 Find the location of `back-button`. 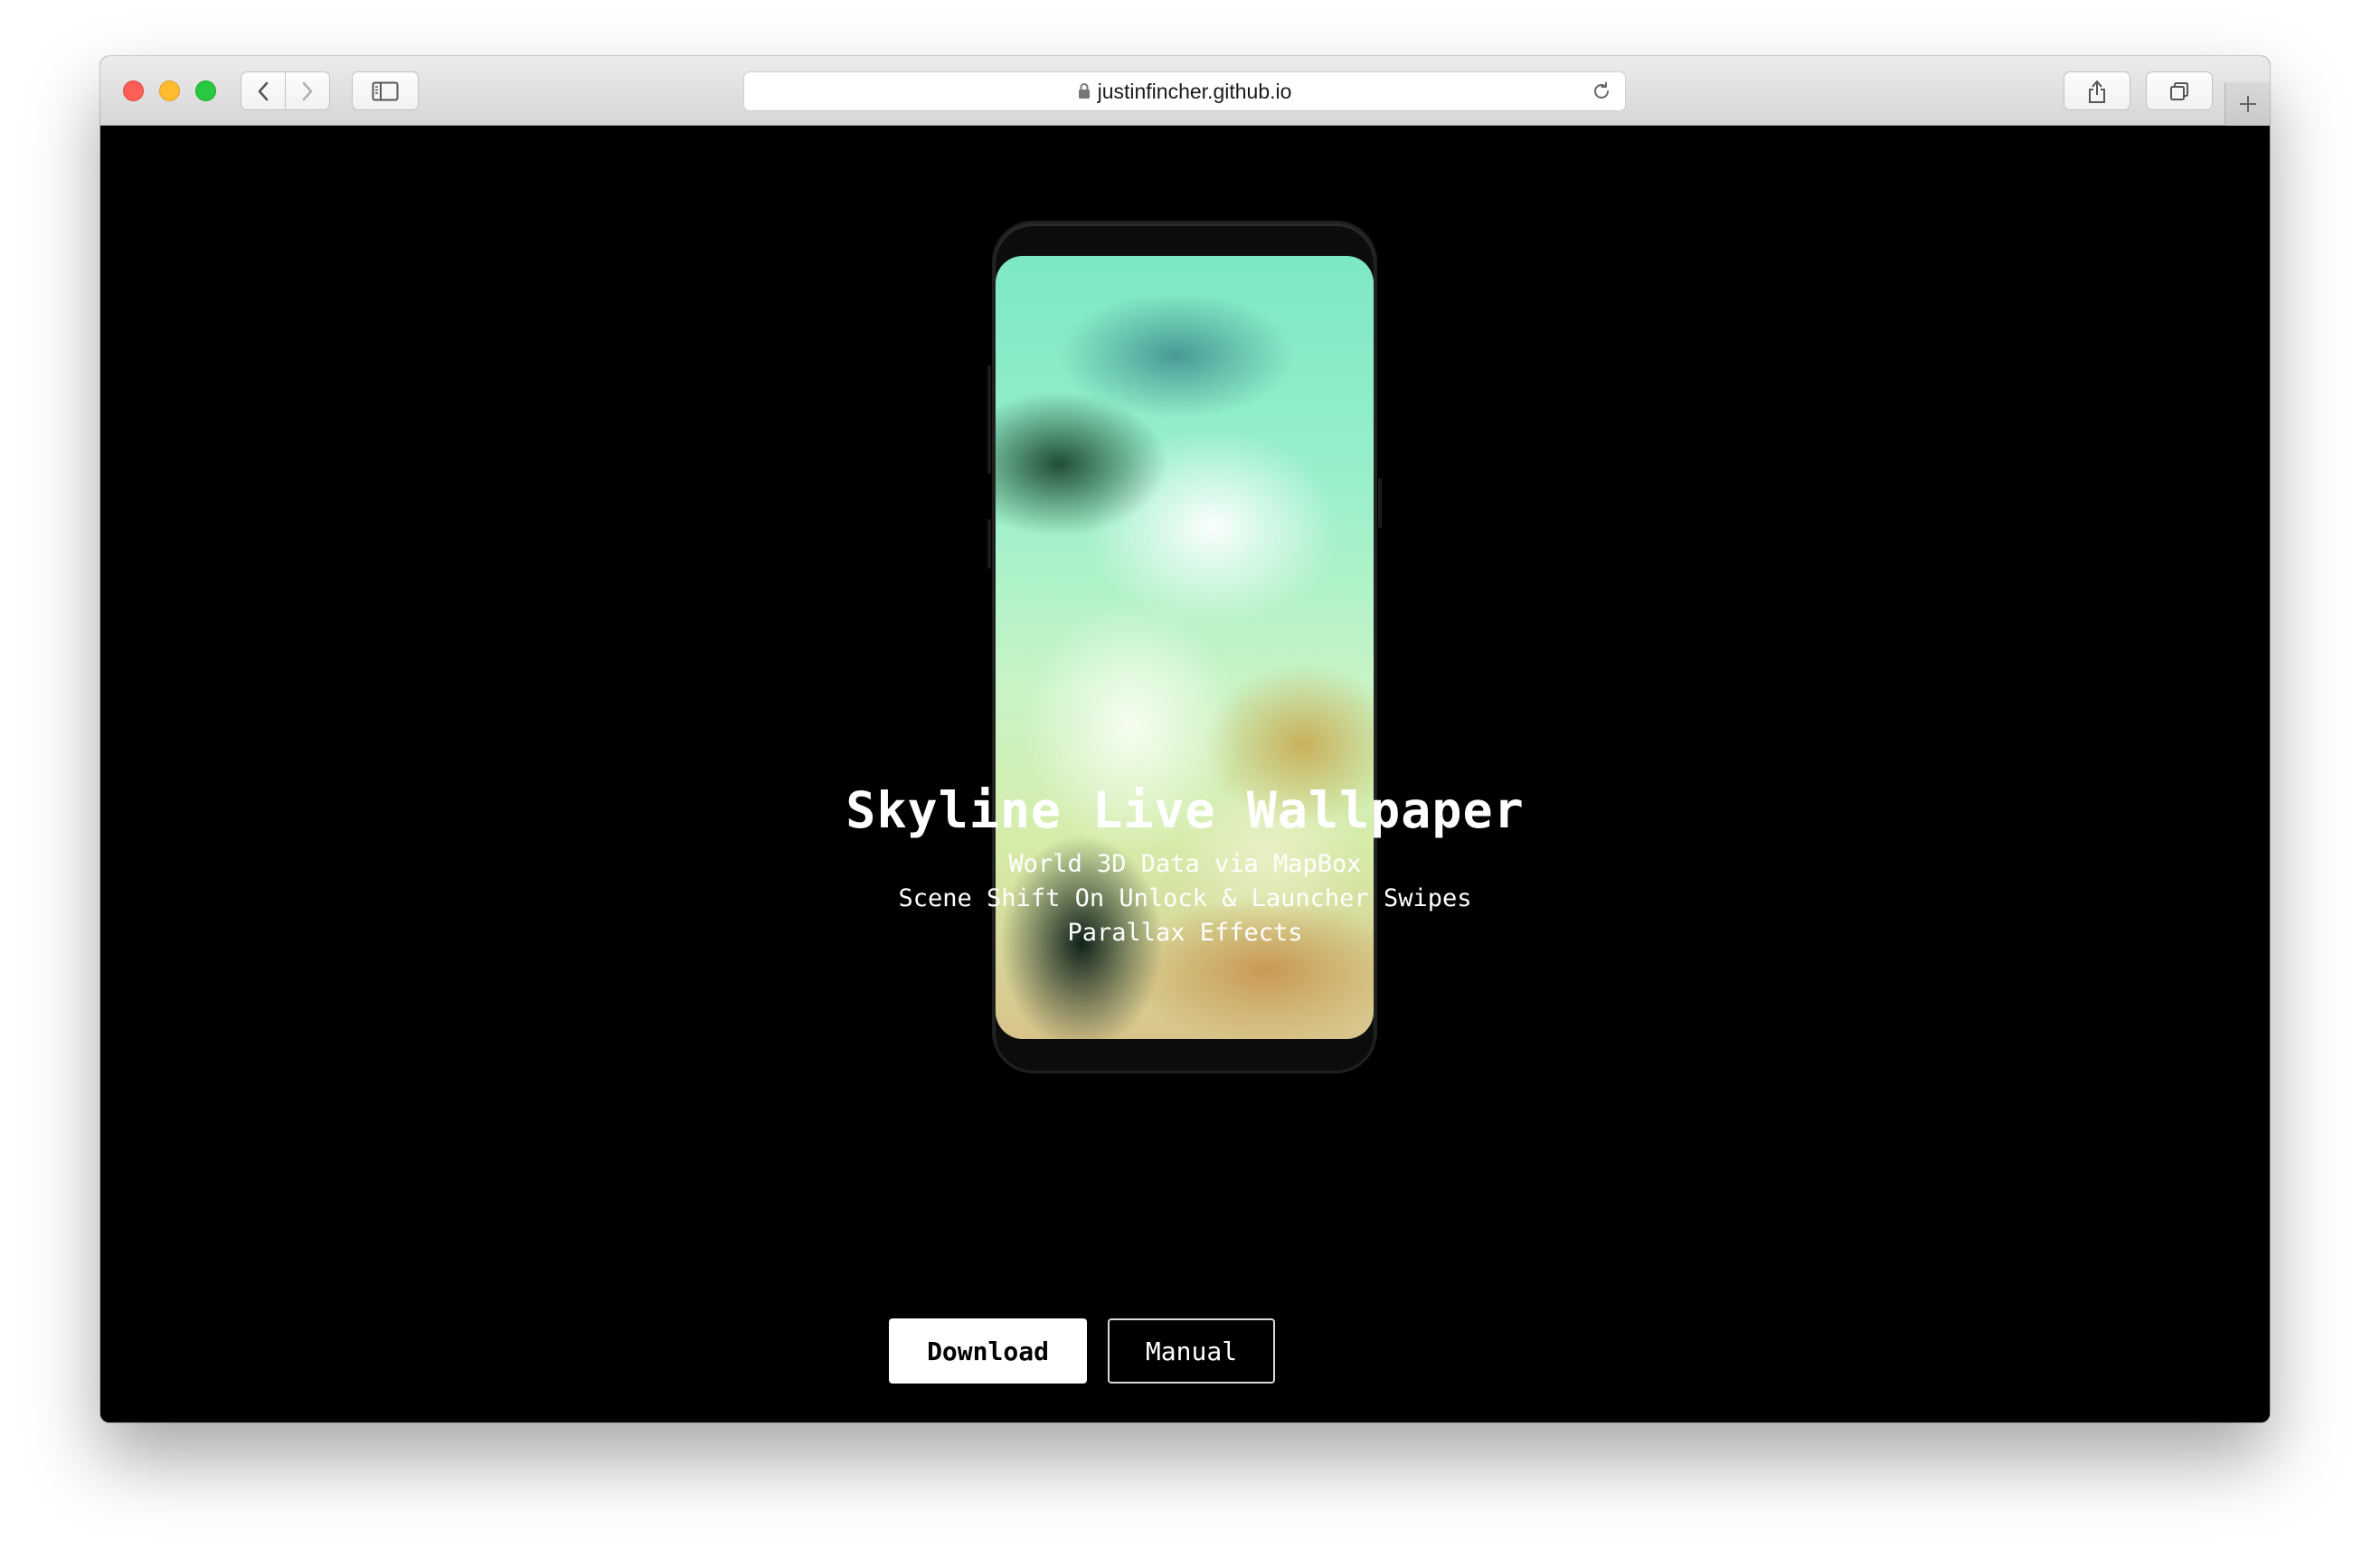

back-button is located at coordinates (263, 90).